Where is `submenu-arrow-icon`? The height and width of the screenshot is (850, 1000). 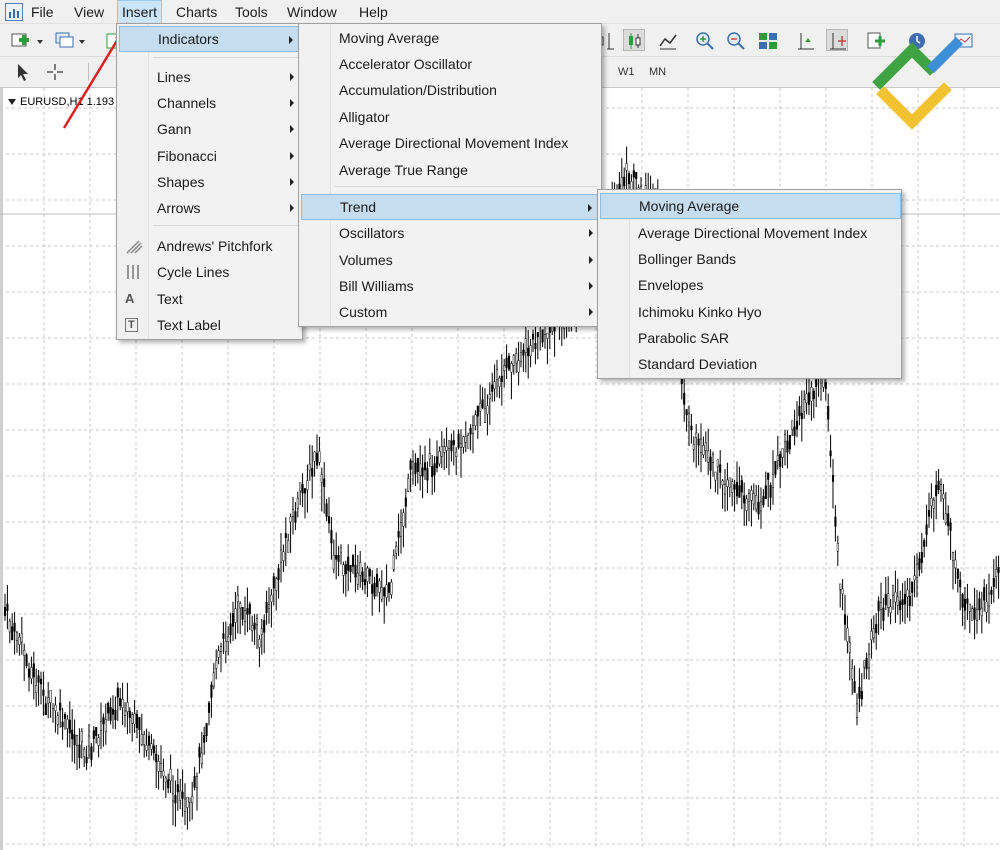
submenu-arrow-icon is located at coordinates (591, 260).